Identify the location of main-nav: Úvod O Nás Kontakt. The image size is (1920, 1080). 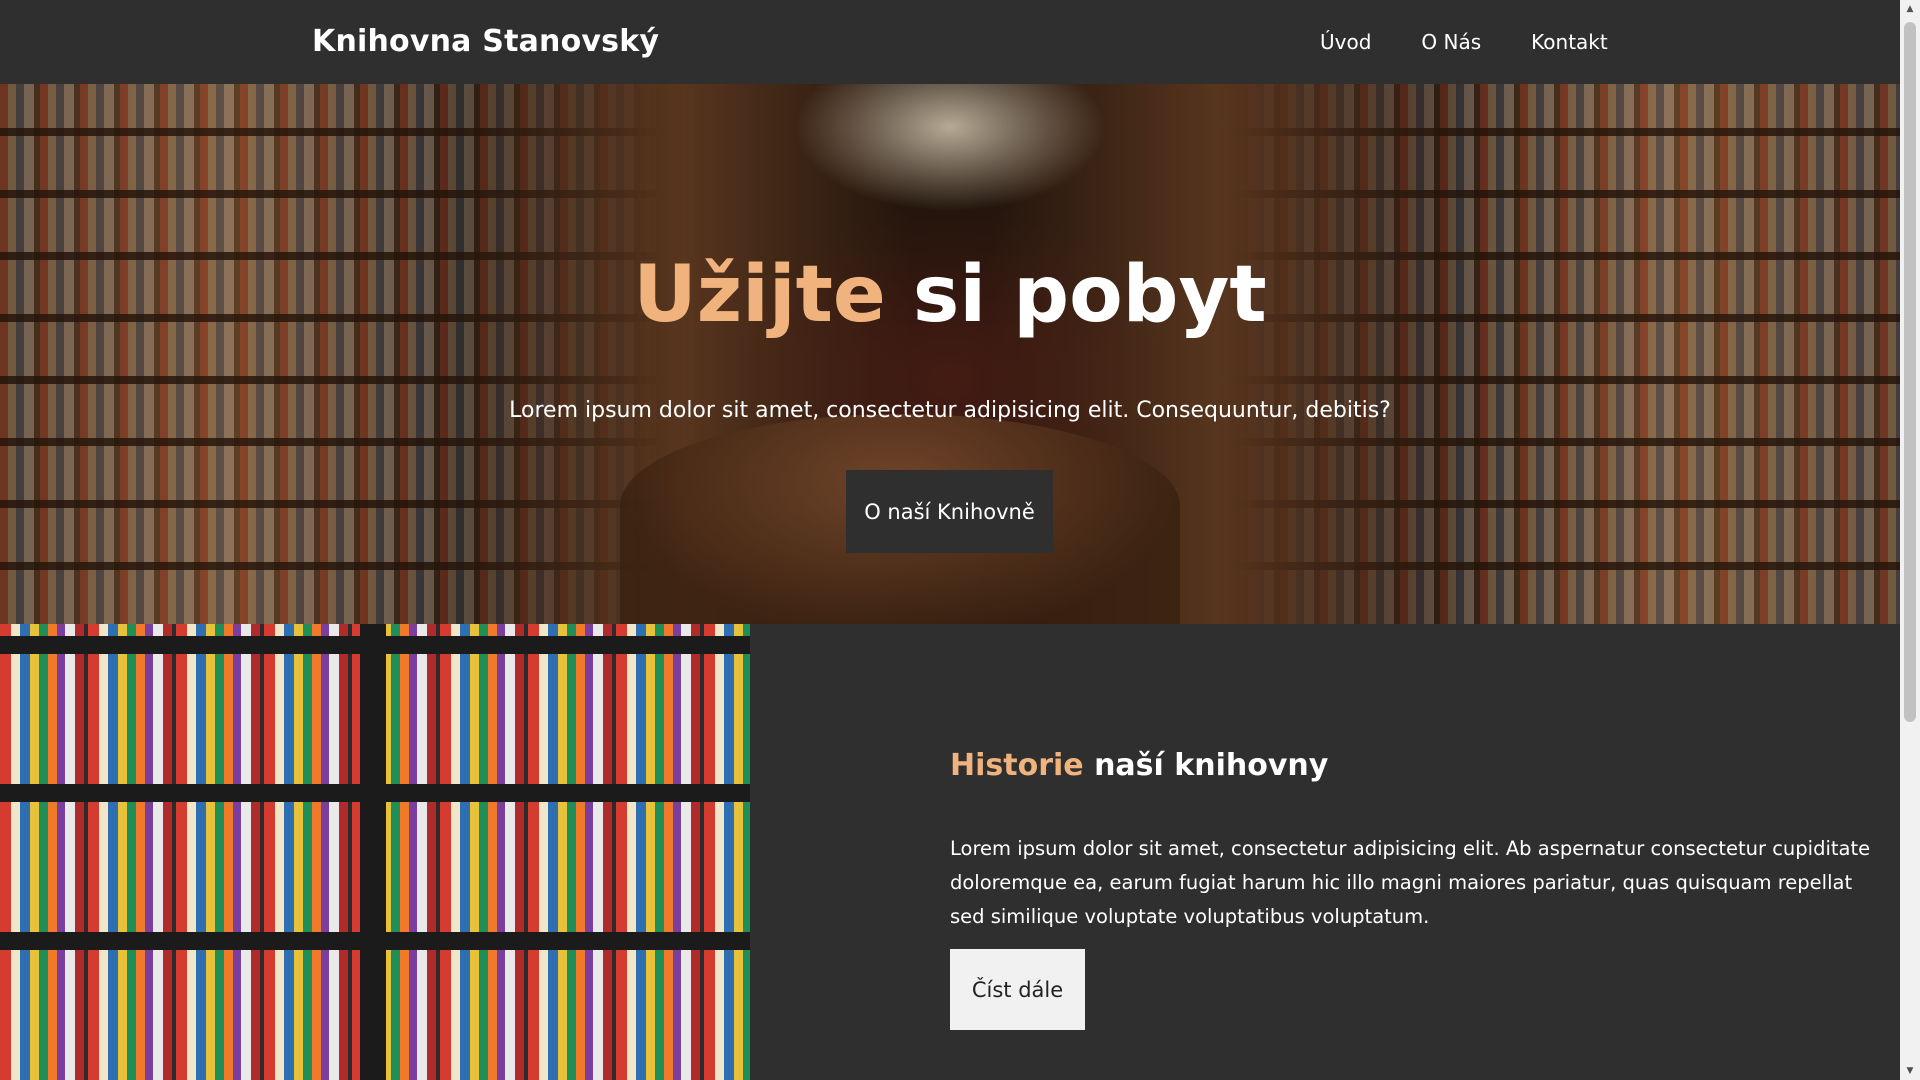
(1464, 42).